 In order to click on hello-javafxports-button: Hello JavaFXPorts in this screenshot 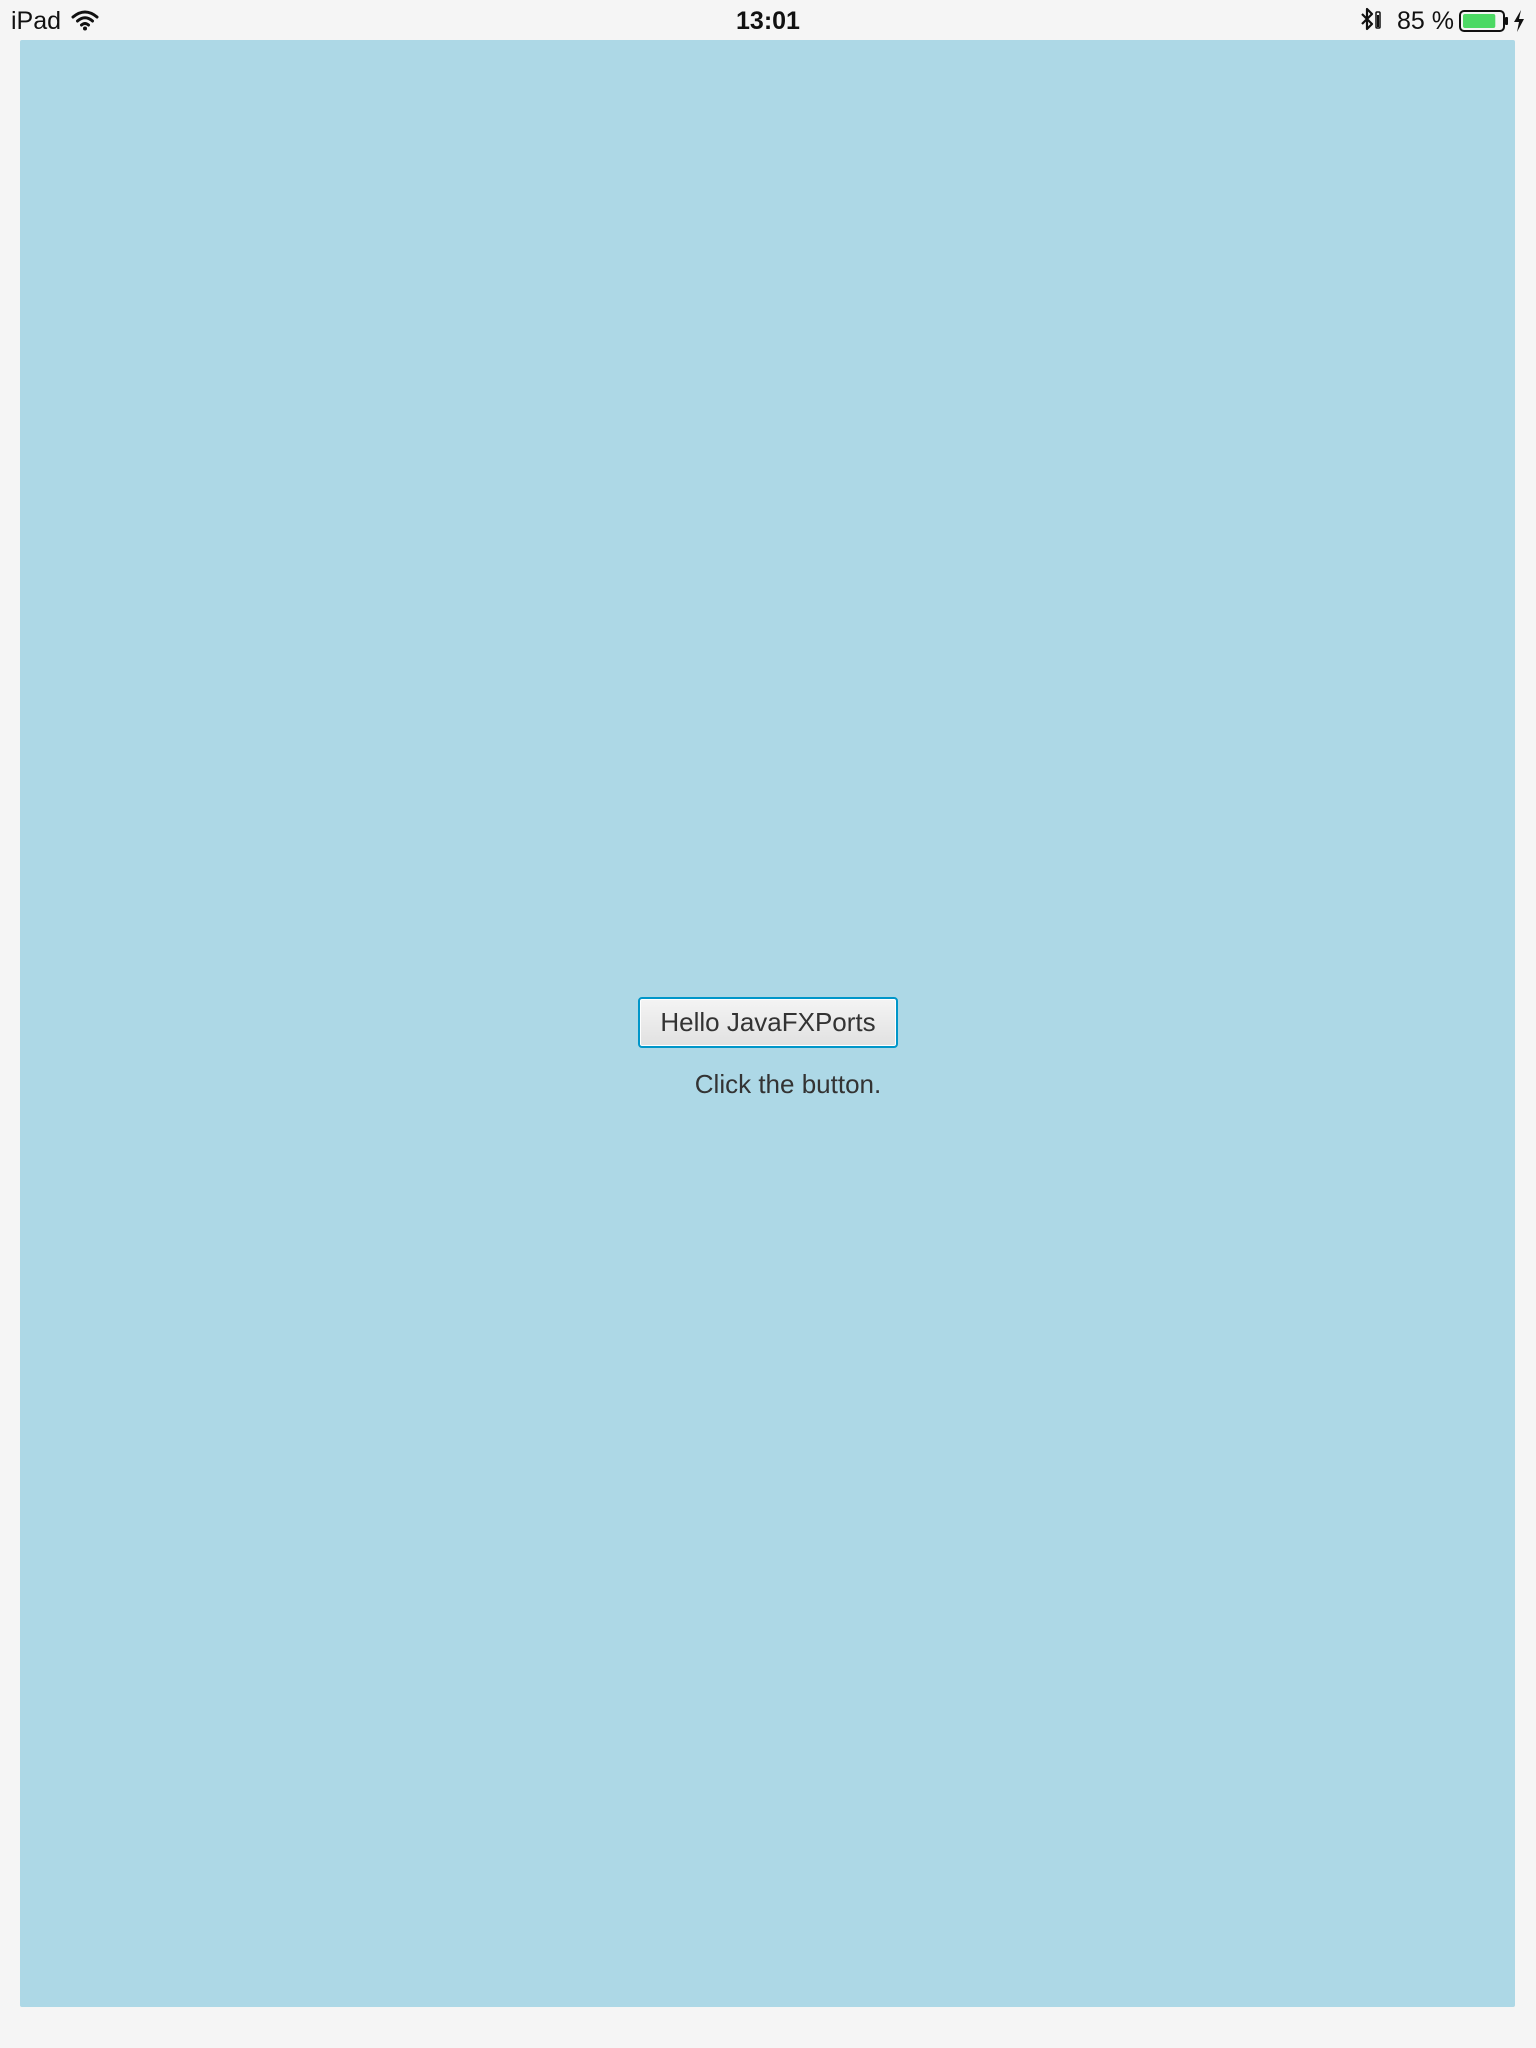, I will do `click(768, 1022)`.